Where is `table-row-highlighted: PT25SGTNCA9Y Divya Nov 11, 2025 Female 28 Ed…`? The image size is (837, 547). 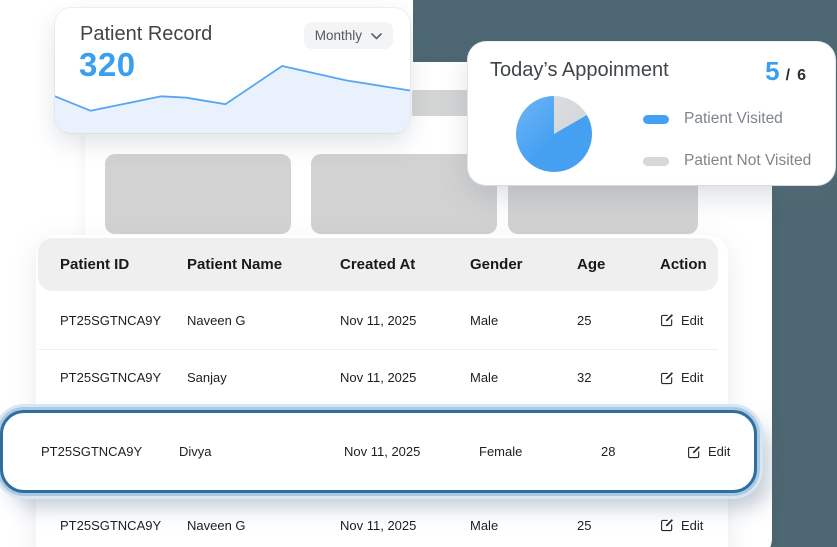 table-row-highlighted: PT25SGTNCA9Y Divya Nov 11, 2025 Female 28 Ed… is located at coordinates (378, 451).